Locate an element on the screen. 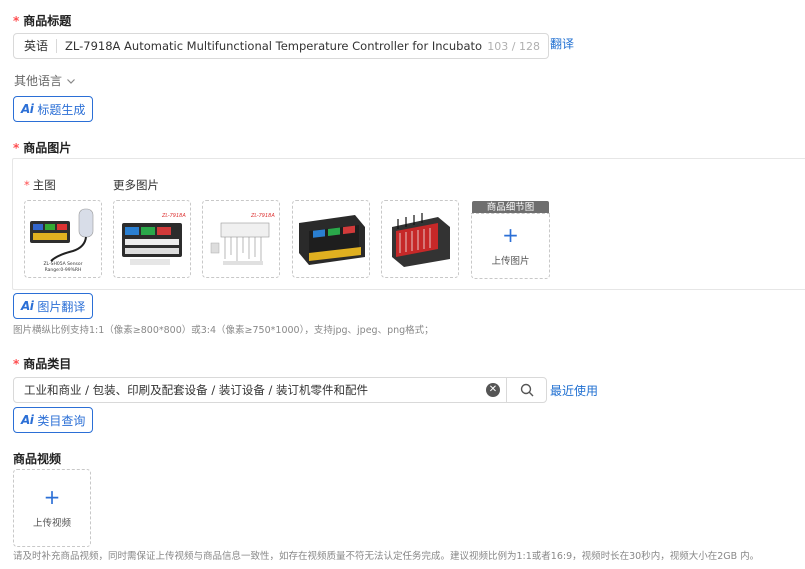  upload-image-button: + 上传图片 is located at coordinates (510, 246).